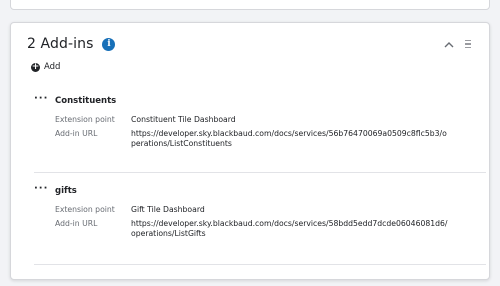 The image size is (500, 286). I want to click on plus-circle-icon: +, so click(35, 66).